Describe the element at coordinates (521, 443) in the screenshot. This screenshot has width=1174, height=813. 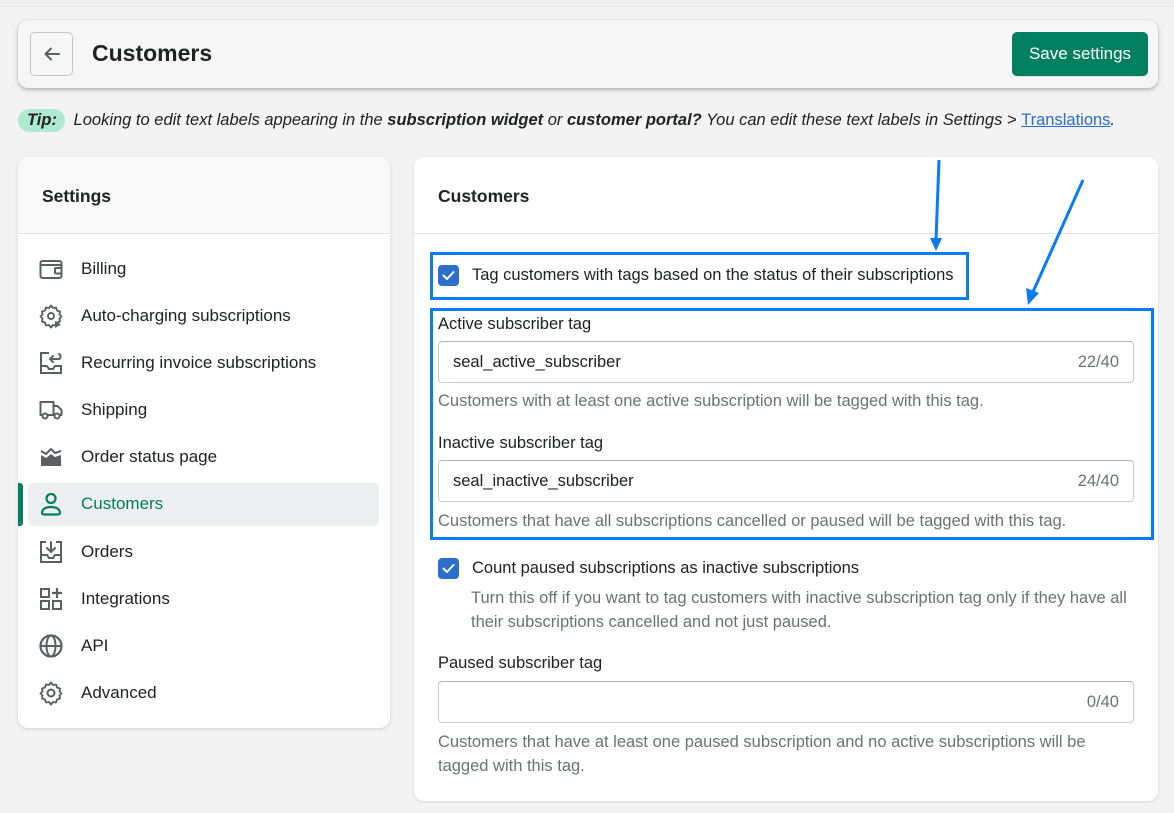
I see `inactive-tag-label: Inactive subscriber tag` at that location.